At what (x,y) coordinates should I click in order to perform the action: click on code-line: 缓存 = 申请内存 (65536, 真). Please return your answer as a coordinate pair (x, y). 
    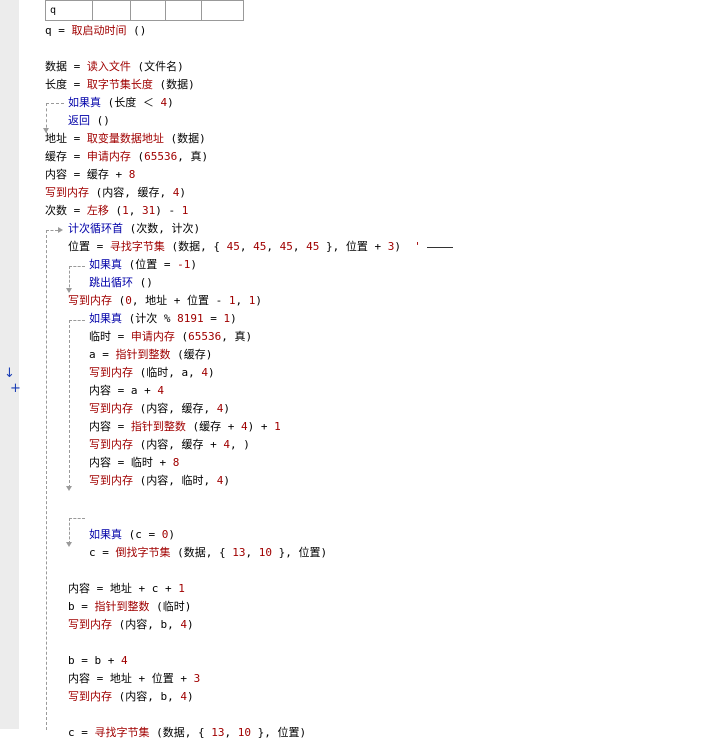
    Looking at the image, I should click on (126, 157).